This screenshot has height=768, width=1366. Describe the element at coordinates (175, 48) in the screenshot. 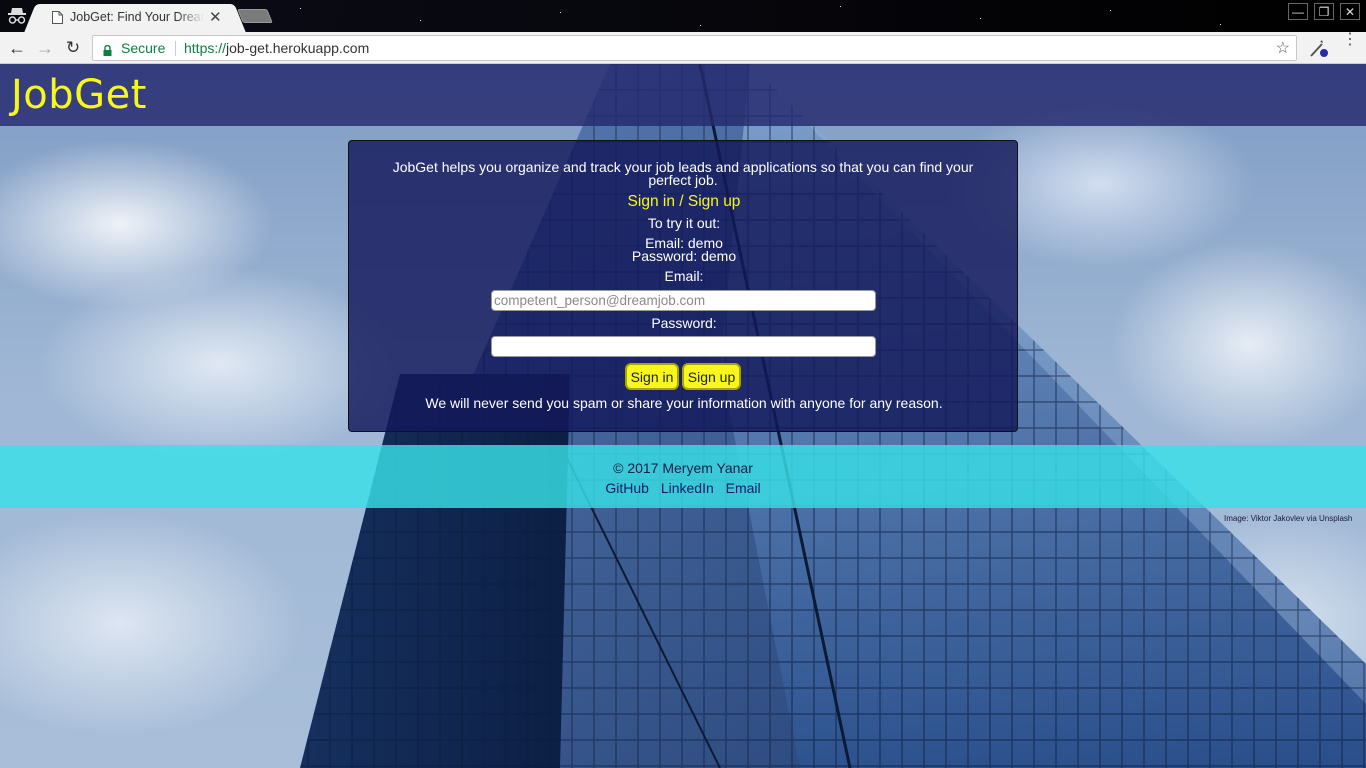

I see `omnibox-divider` at that location.